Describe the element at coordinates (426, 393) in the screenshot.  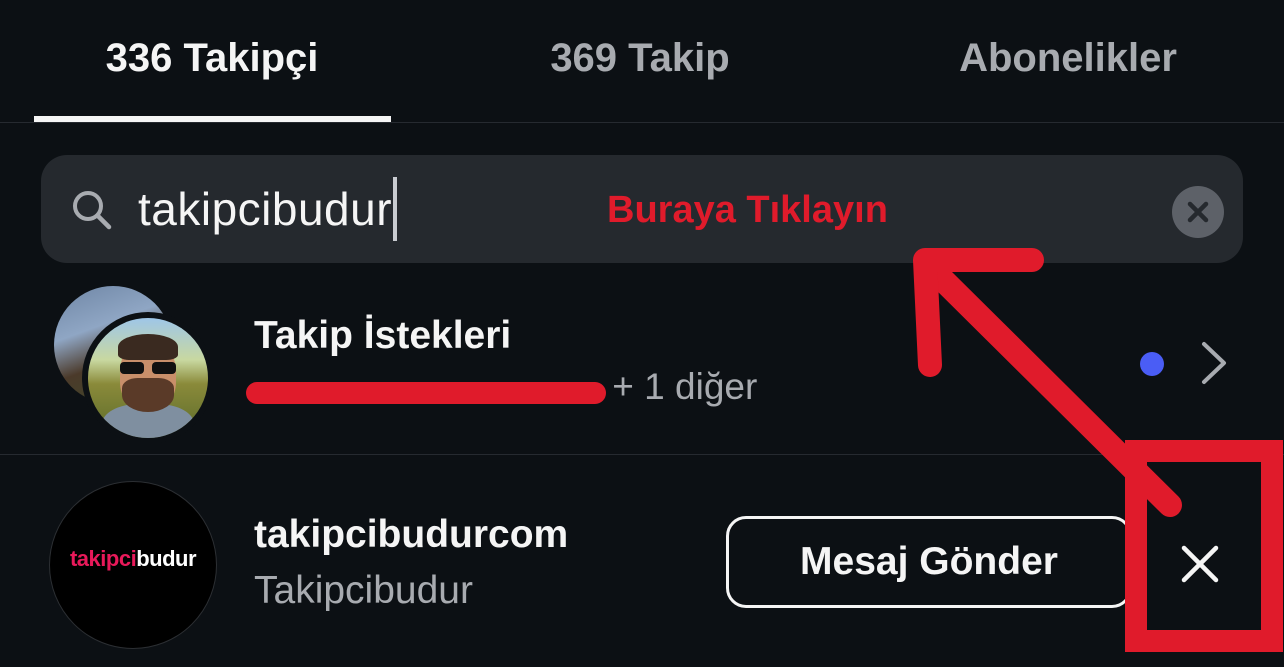
I see `redaction-mark` at that location.